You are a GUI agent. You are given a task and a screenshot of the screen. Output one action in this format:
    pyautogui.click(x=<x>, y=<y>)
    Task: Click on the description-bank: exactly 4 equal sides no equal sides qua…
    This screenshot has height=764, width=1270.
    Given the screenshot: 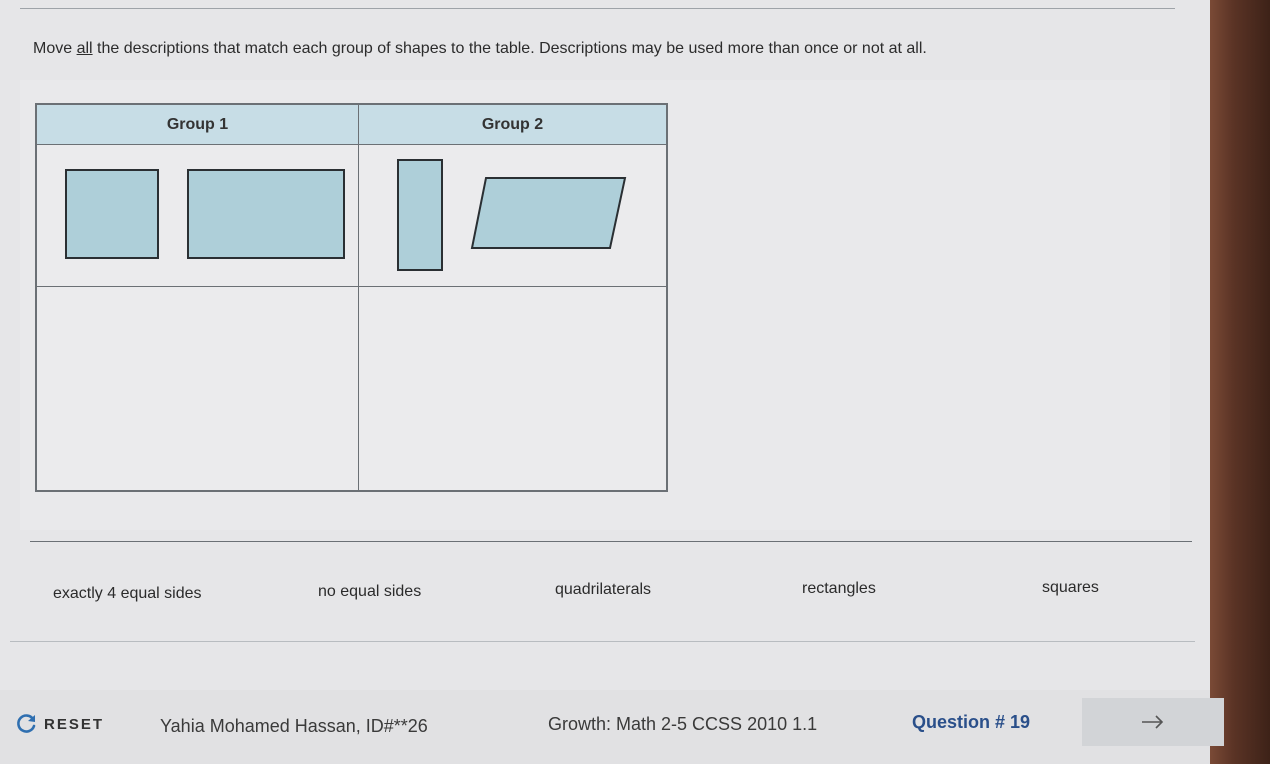 What is the action you would take?
    pyautogui.click(x=610, y=595)
    